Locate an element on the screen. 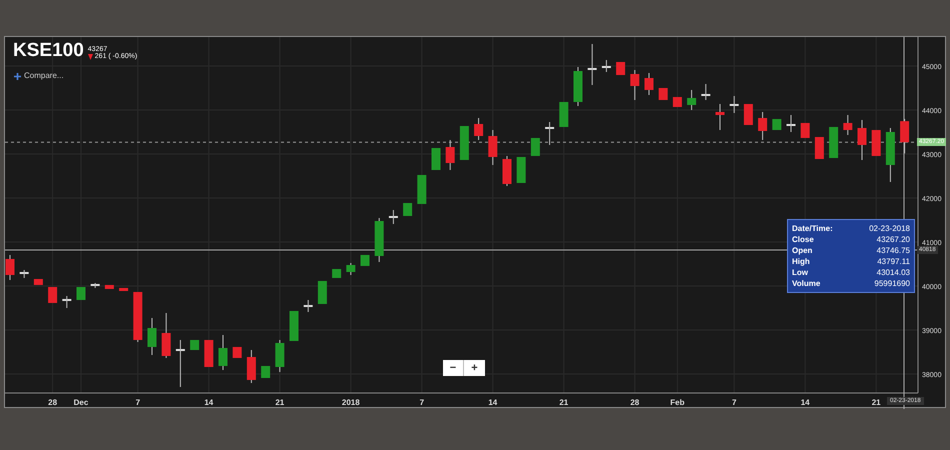 Image resolution: width=950 pixels, height=450 pixels. date-axis-label: Feb is located at coordinates (677, 402).